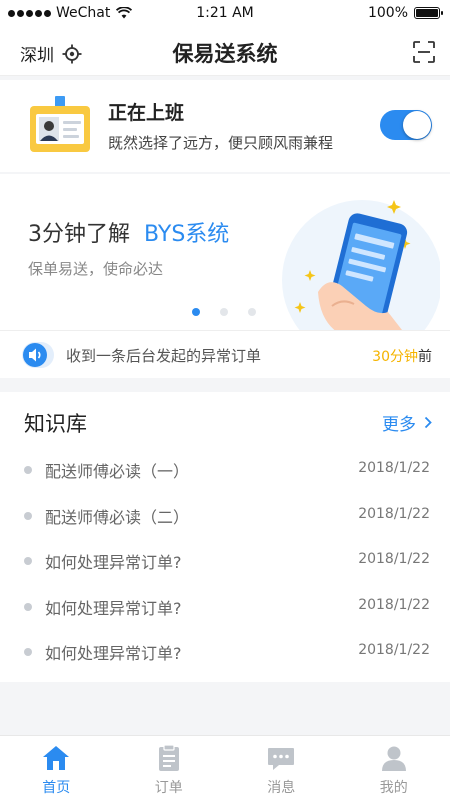 The height and width of the screenshot is (800, 450). What do you see at coordinates (79, 234) in the screenshot?
I see `banner-title-prefix: 3分钟了解` at bounding box center [79, 234].